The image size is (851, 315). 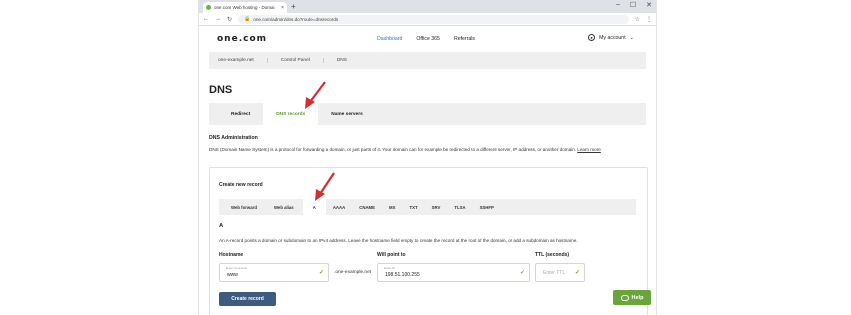 What do you see at coordinates (459, 207) in the screenshot?
I see `tab-tlsa: TLSA` at bounding box center [459, 207].